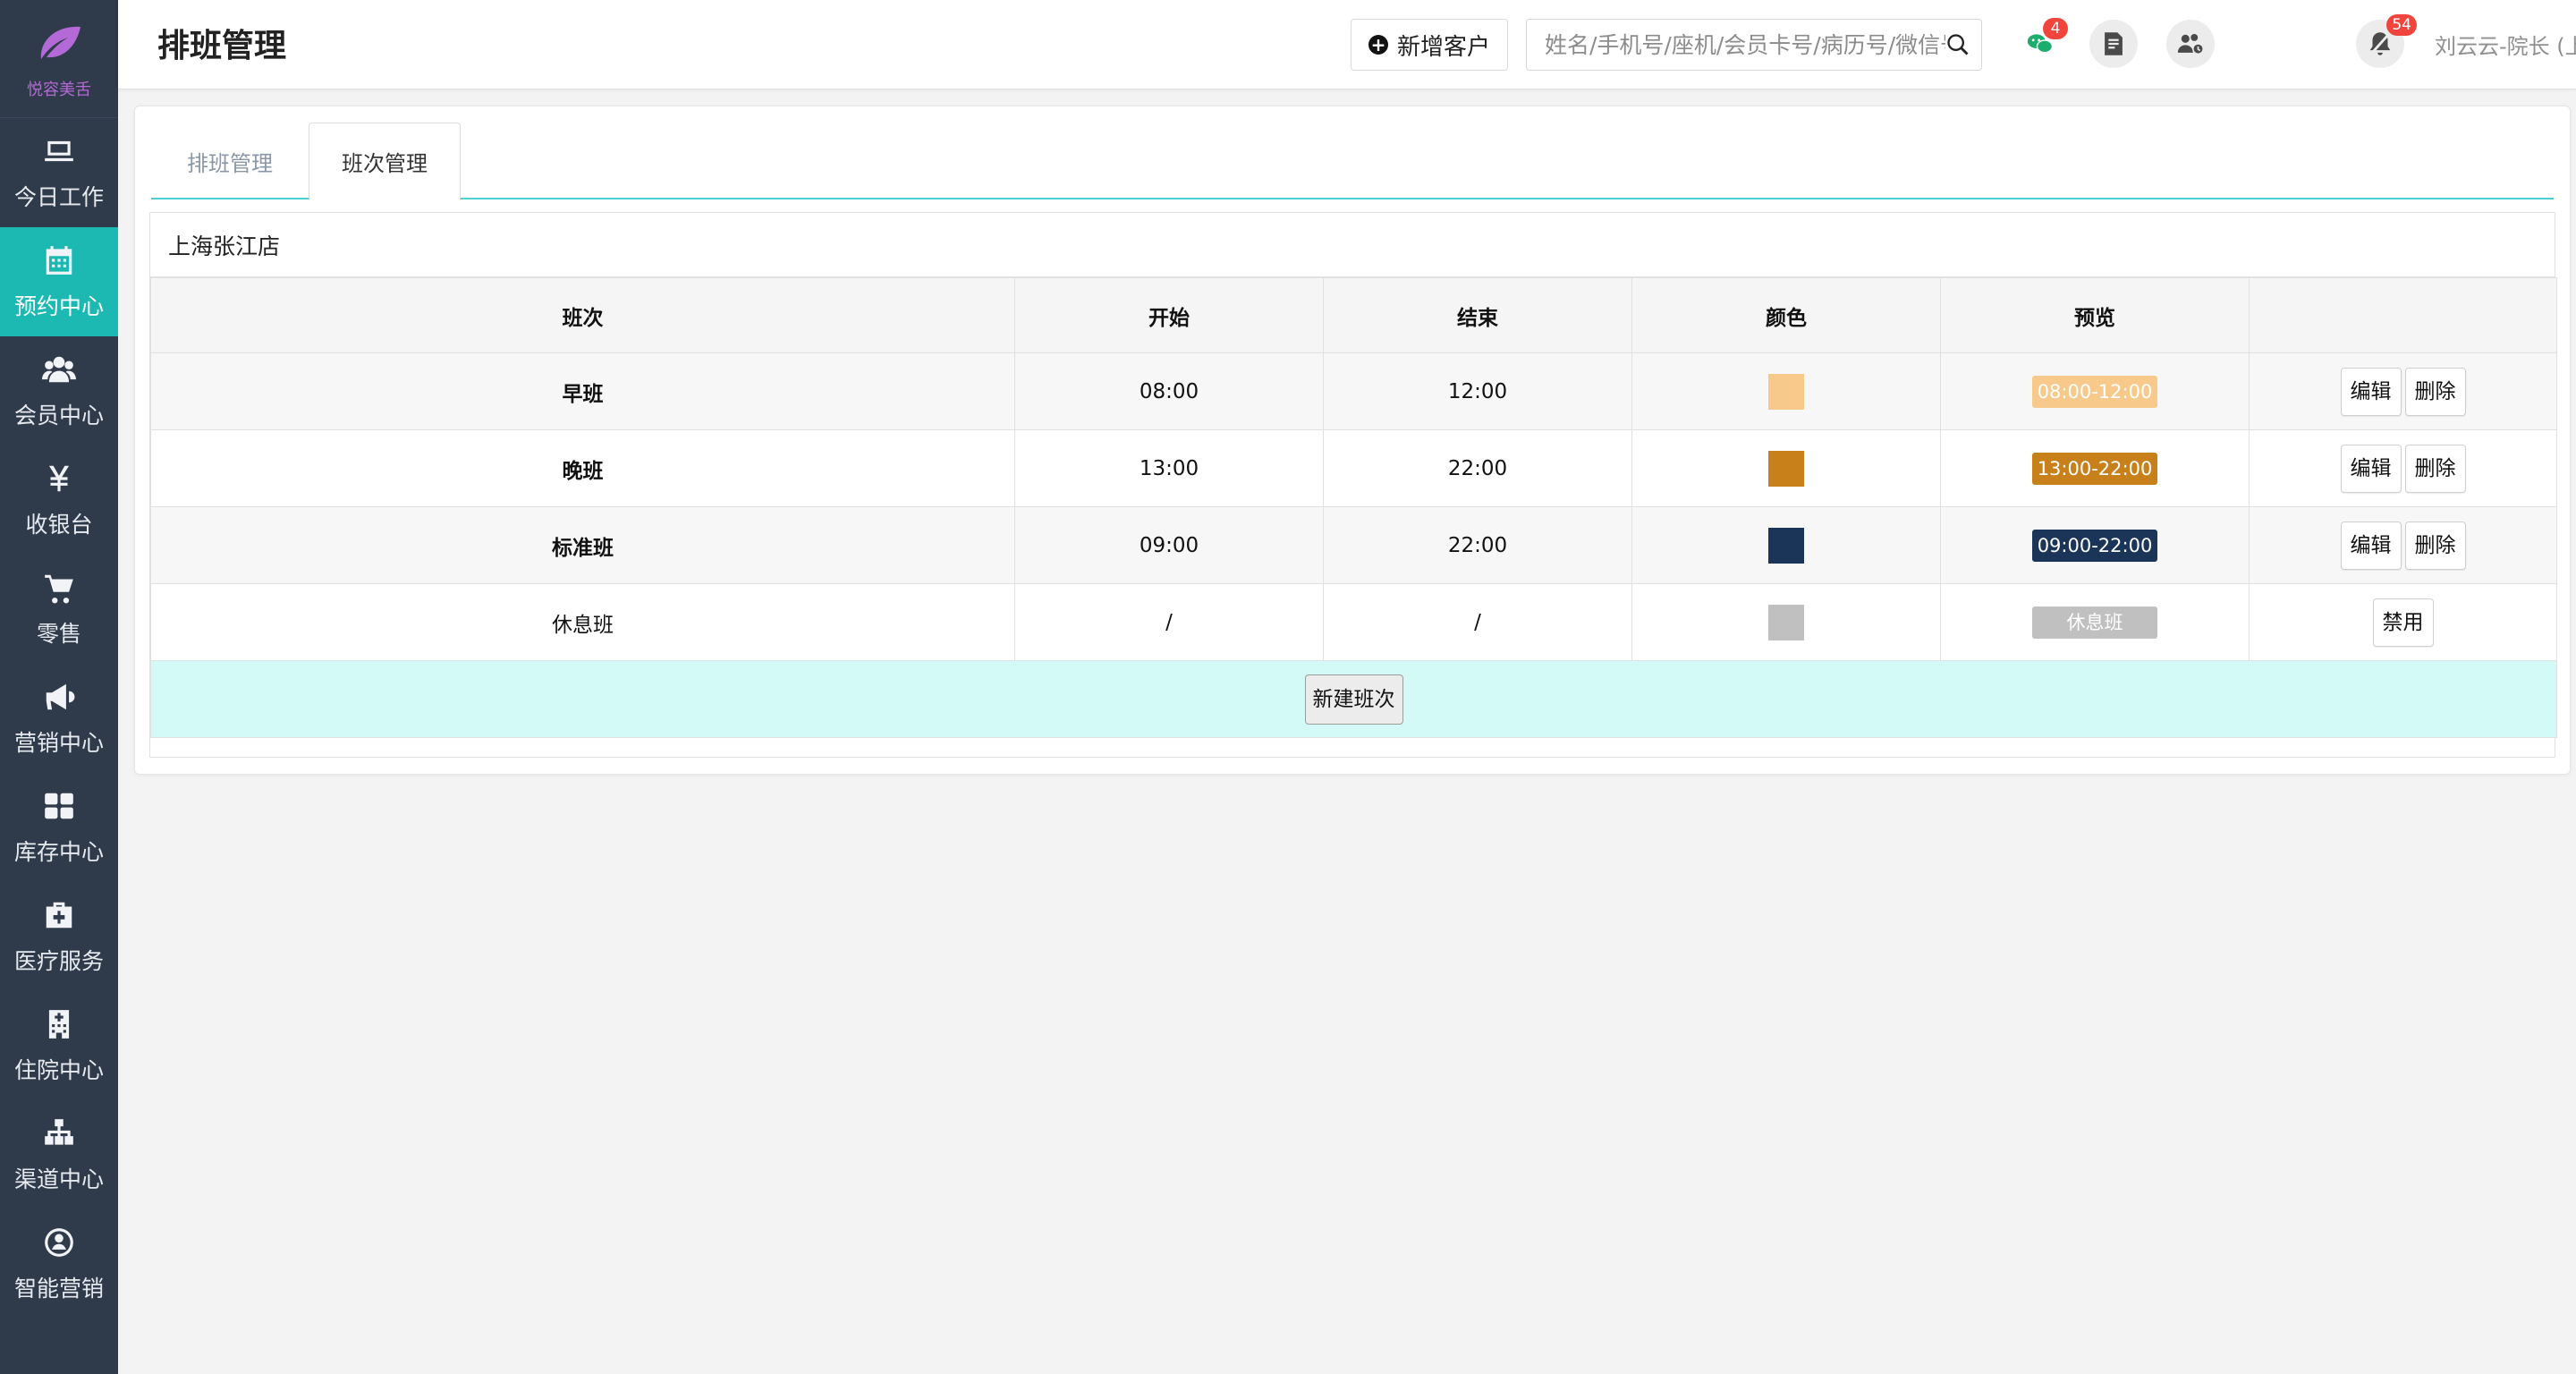  I want to click on sidebar-item-member-center: 会员中心, so click(59, 390).